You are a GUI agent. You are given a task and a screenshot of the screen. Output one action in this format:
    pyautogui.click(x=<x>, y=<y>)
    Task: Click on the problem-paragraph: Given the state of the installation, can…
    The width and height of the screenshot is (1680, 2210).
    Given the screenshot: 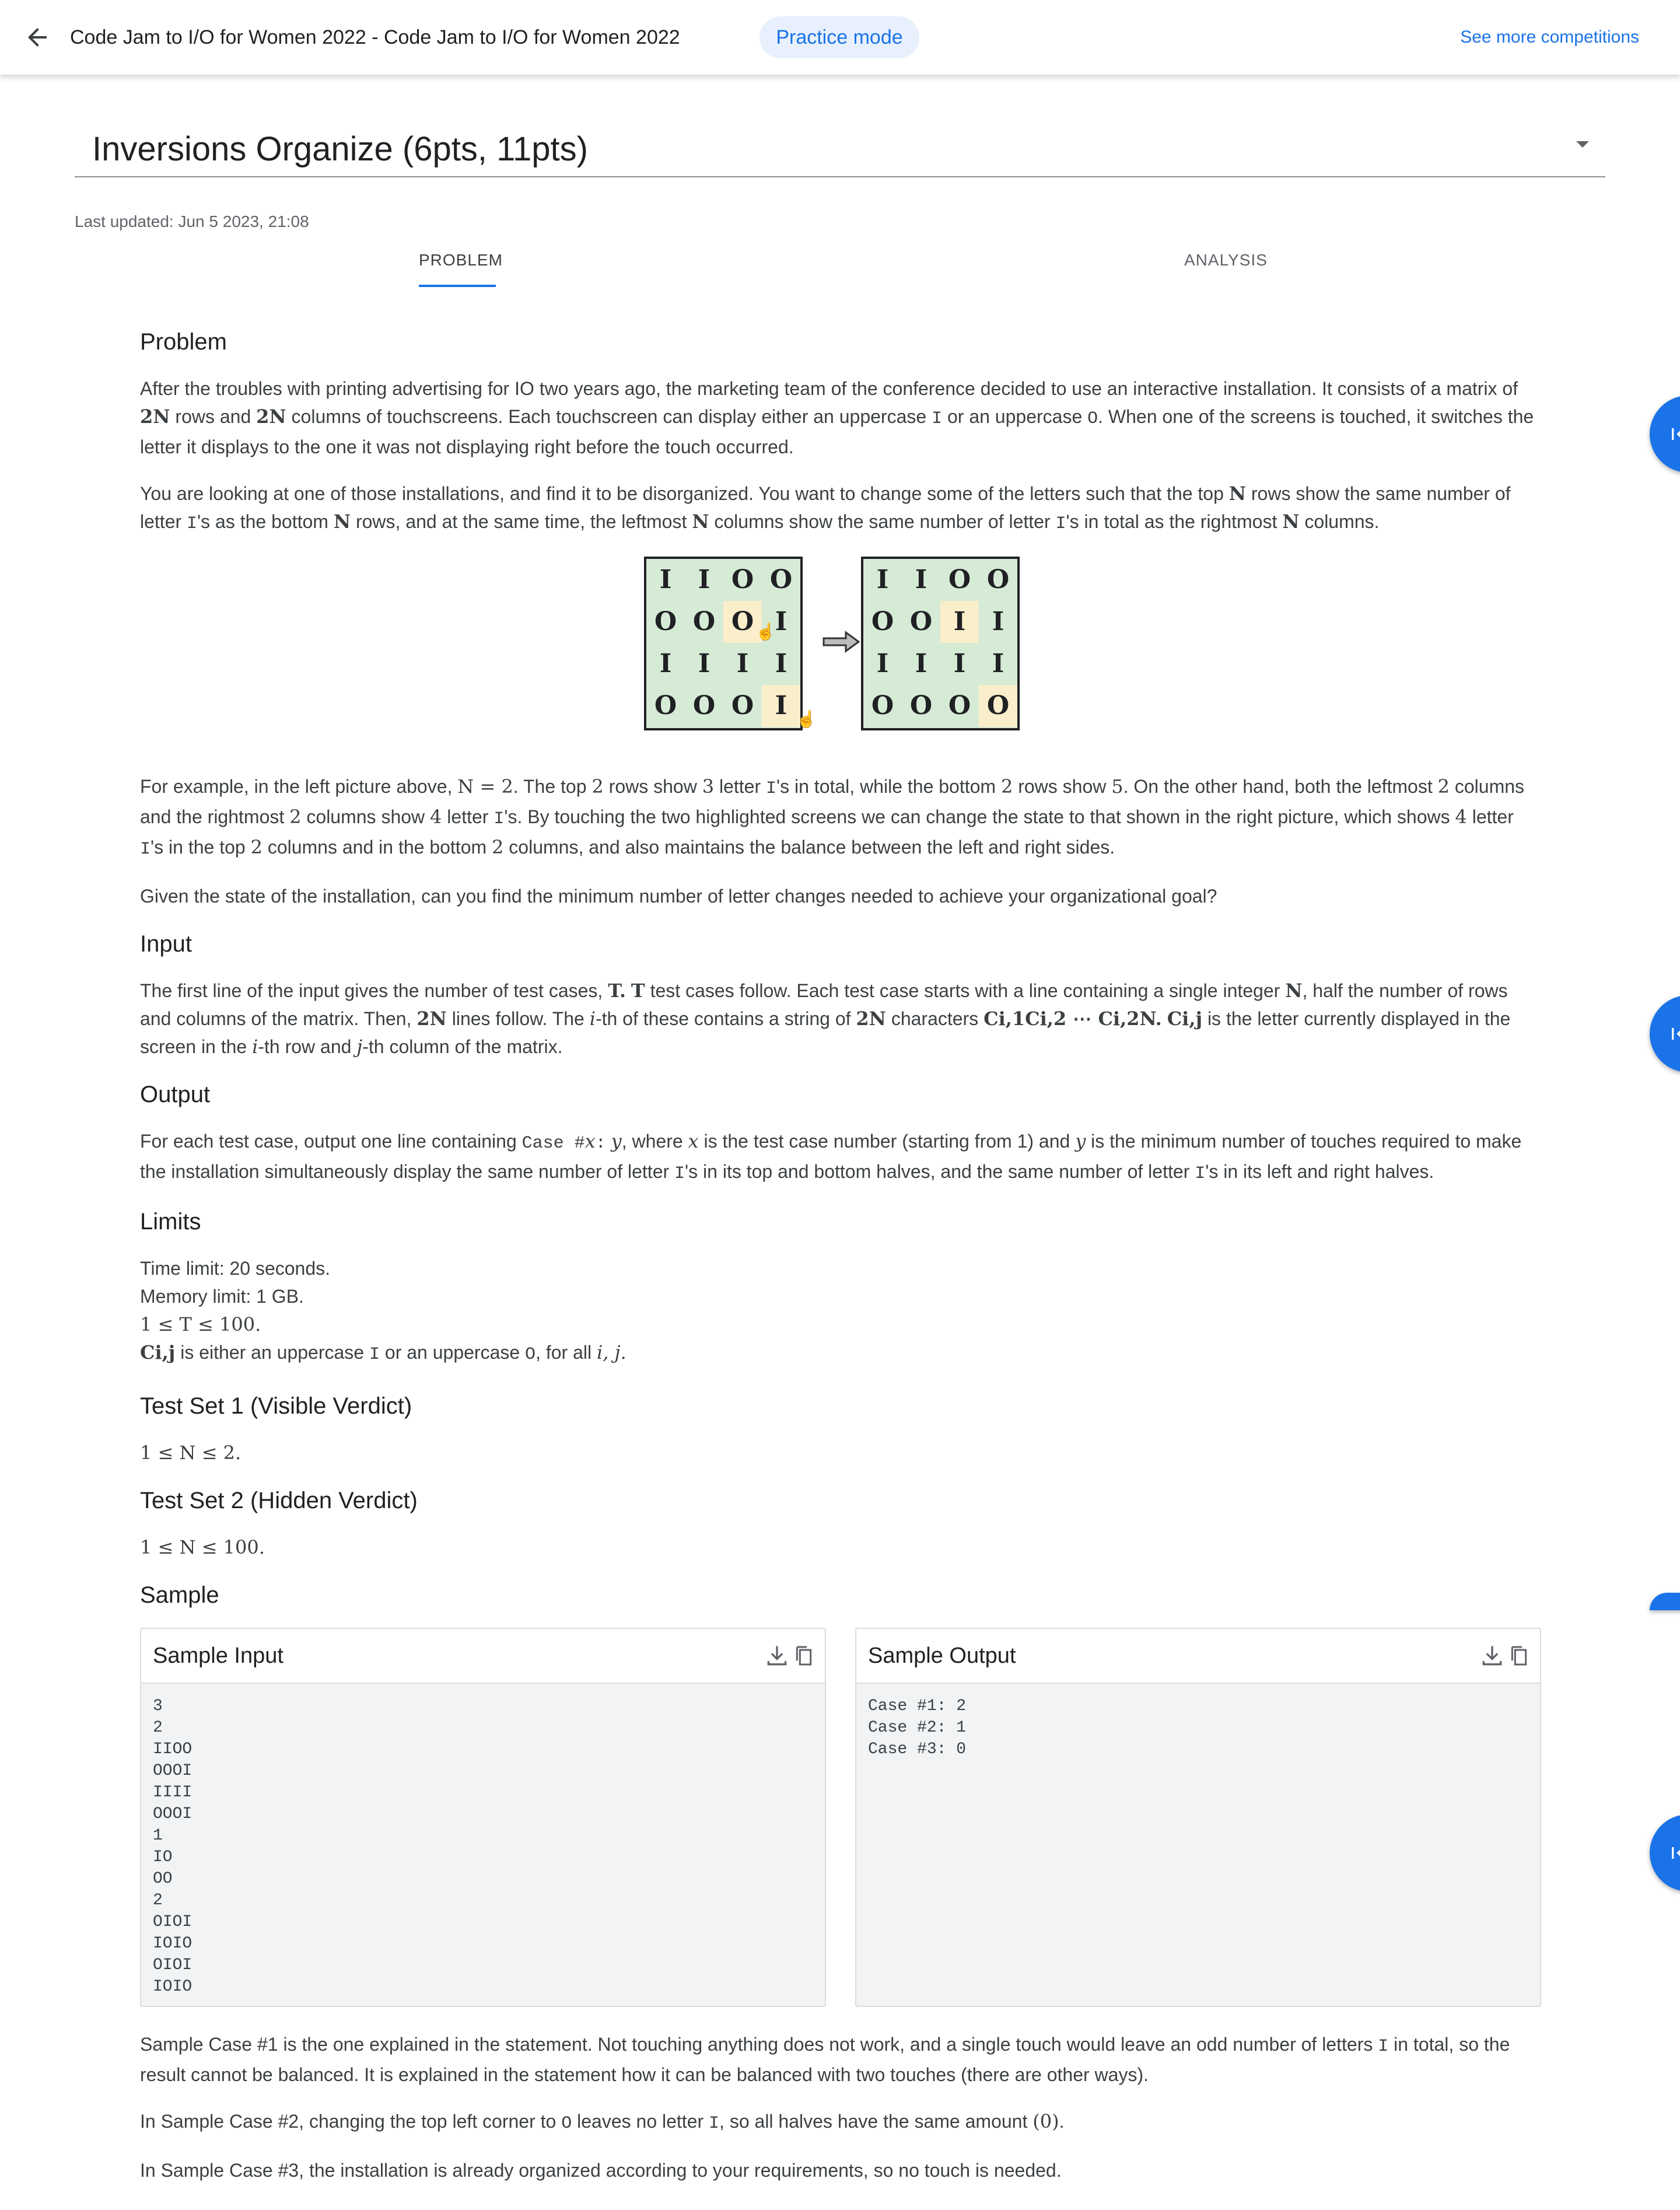 What is the action you would take?
    pyautogui.click(x=678, y=896)
    